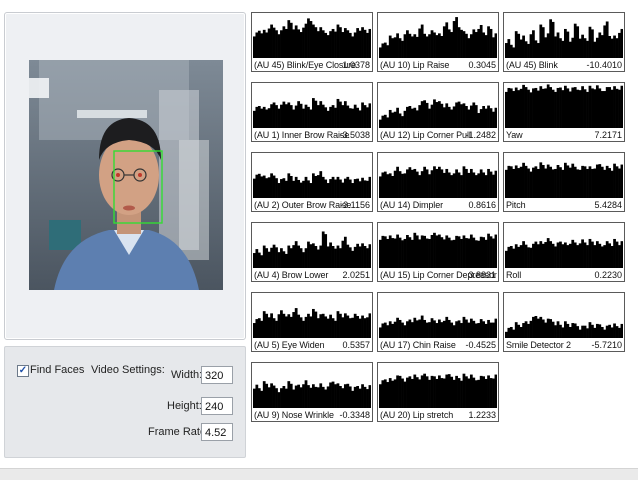 This screenshot has width=638, height=480. What do you see at coordinates (412, 205) in the screenshot?
I see `au-chart-label: (AU 14) Dimpler` at bounding box center [412, 205].